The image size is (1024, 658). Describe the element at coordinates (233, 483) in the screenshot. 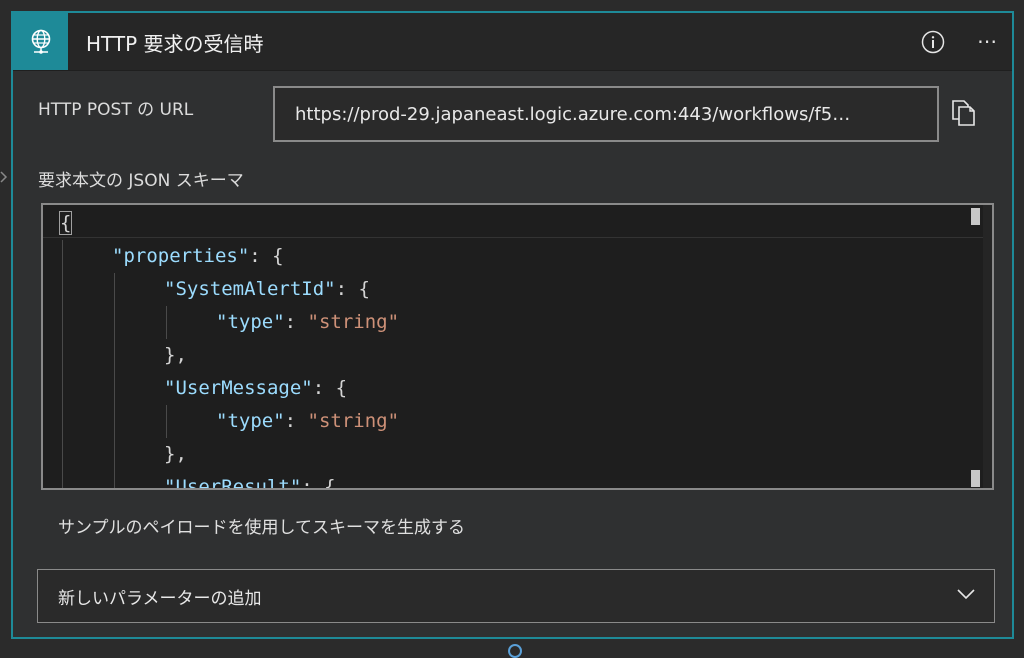

I see `code-token: "UserResult"` at that location.